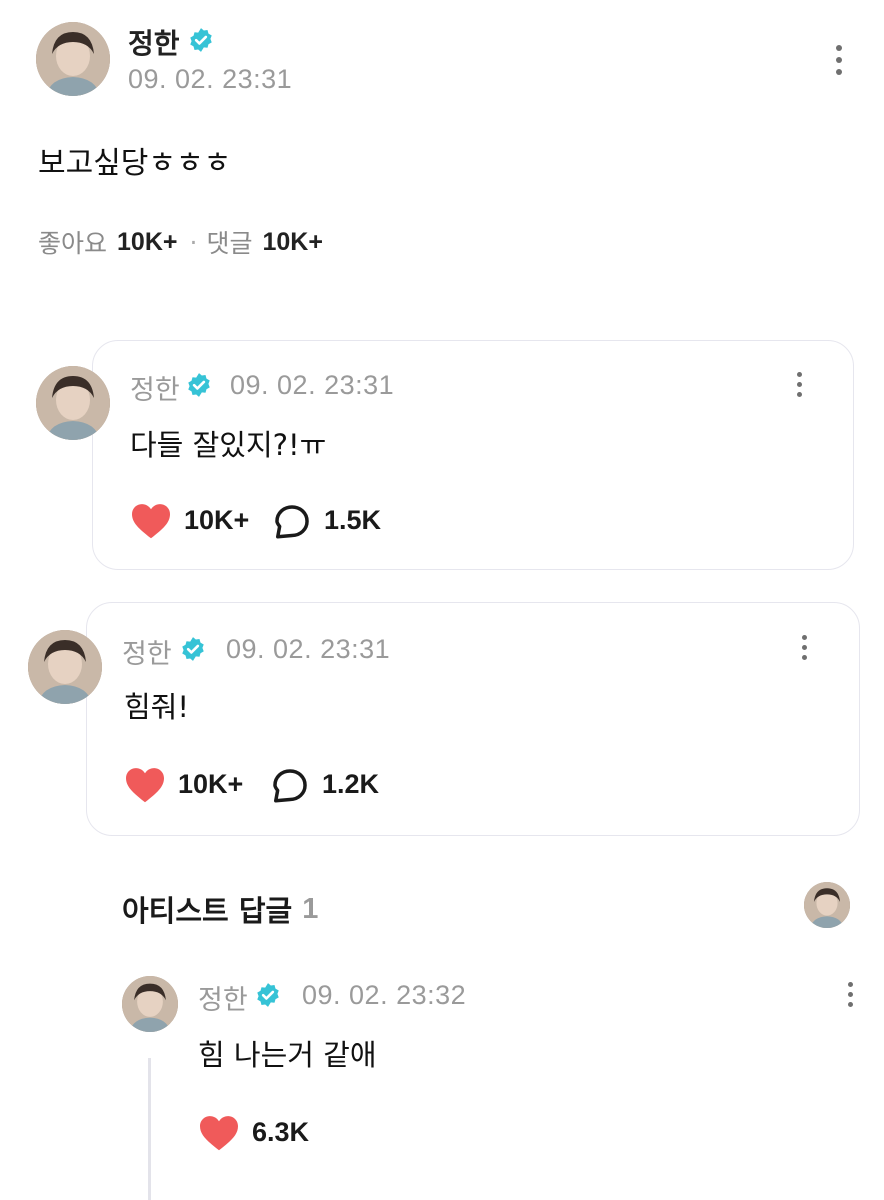  What do you see at coordinates (147, 242) in the screenshot?
I see `likes-count: 10K+` at bounding box center [147, 242].